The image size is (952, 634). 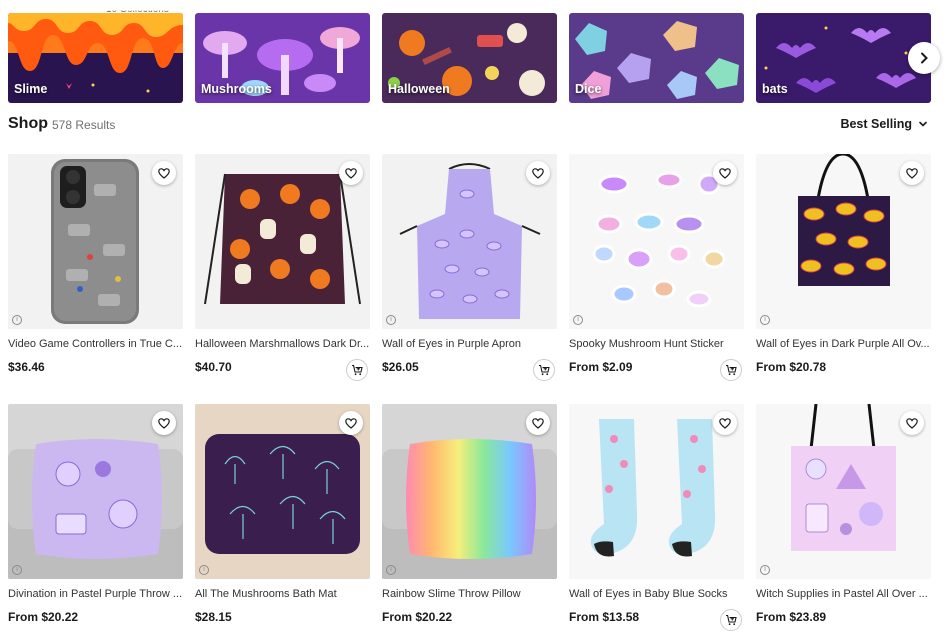 I want to click on collections-next-button, so click(x=924, y=58).